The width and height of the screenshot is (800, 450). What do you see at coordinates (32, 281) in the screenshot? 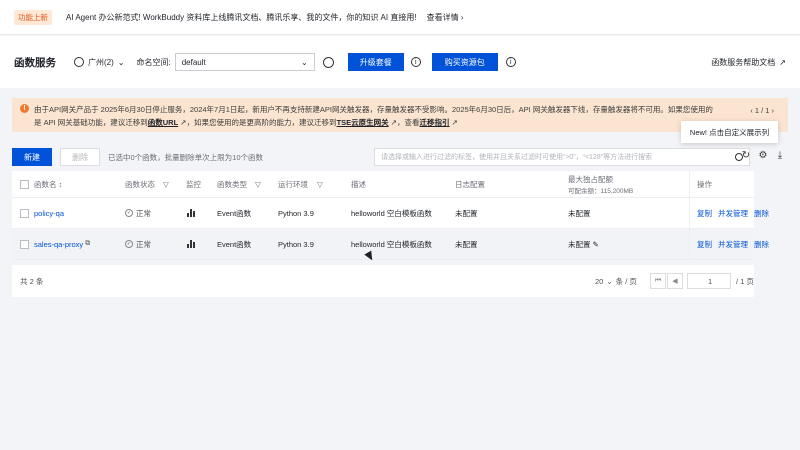
I see `total-count: 共 2 条` at bounding box center [32, 281].